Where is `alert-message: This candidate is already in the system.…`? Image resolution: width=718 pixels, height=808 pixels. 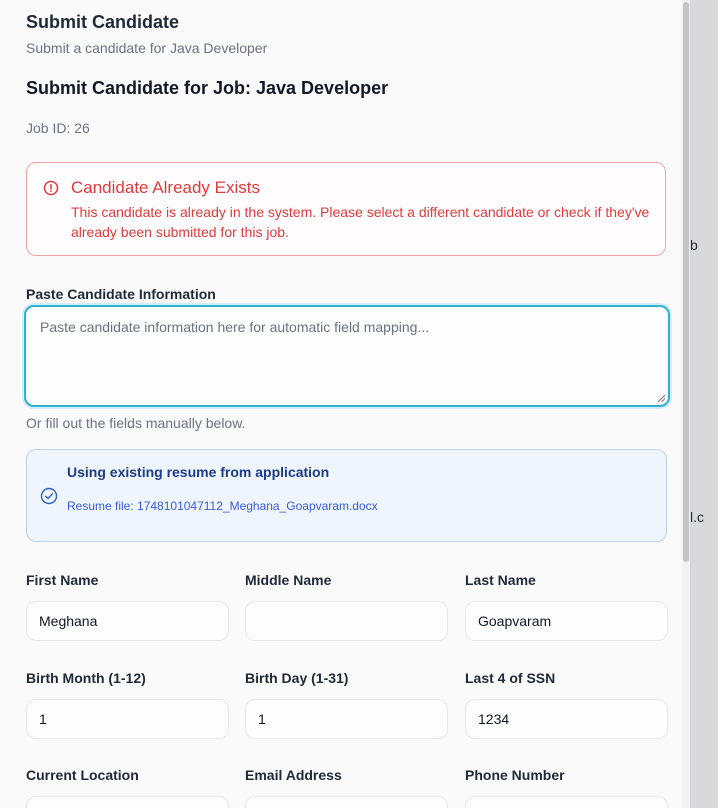 alert-message: This candidate is already in the system.… is located at coordinates (360, 222).